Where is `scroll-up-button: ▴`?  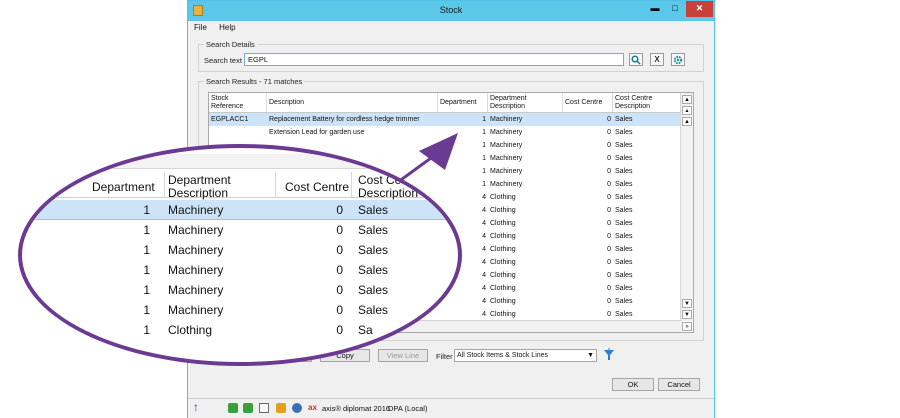 scroll-up-button: ▴ is located at coordinates (687, 110).